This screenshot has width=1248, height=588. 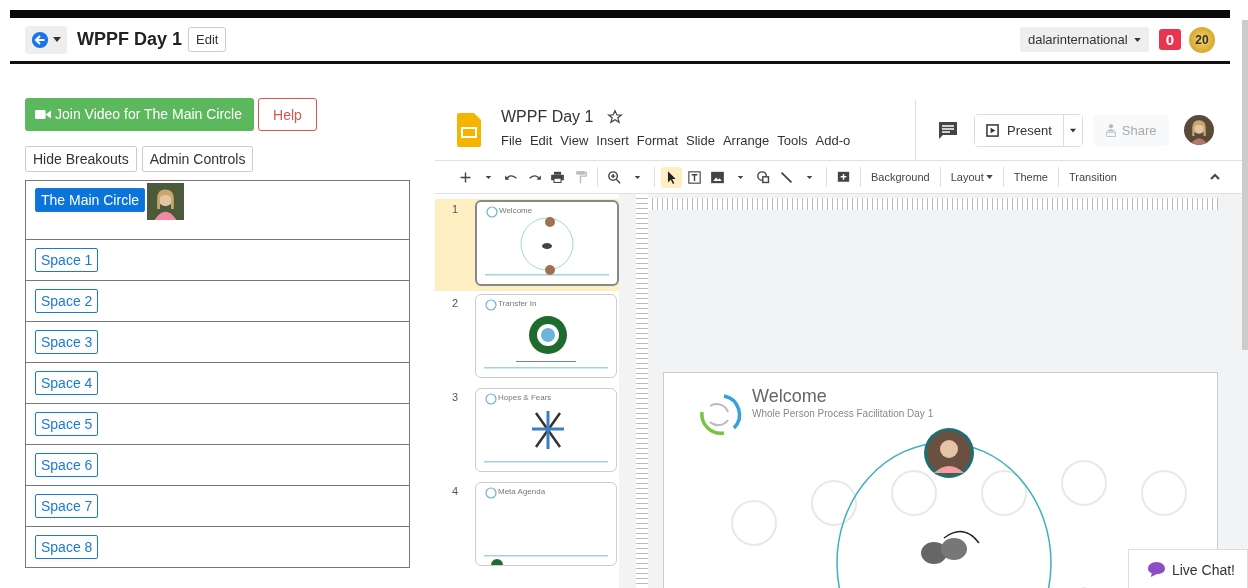 What do you see at coordinates (577, 140) in the screenshot?
I see `menu-item: View` at bounding box center [577, 140].